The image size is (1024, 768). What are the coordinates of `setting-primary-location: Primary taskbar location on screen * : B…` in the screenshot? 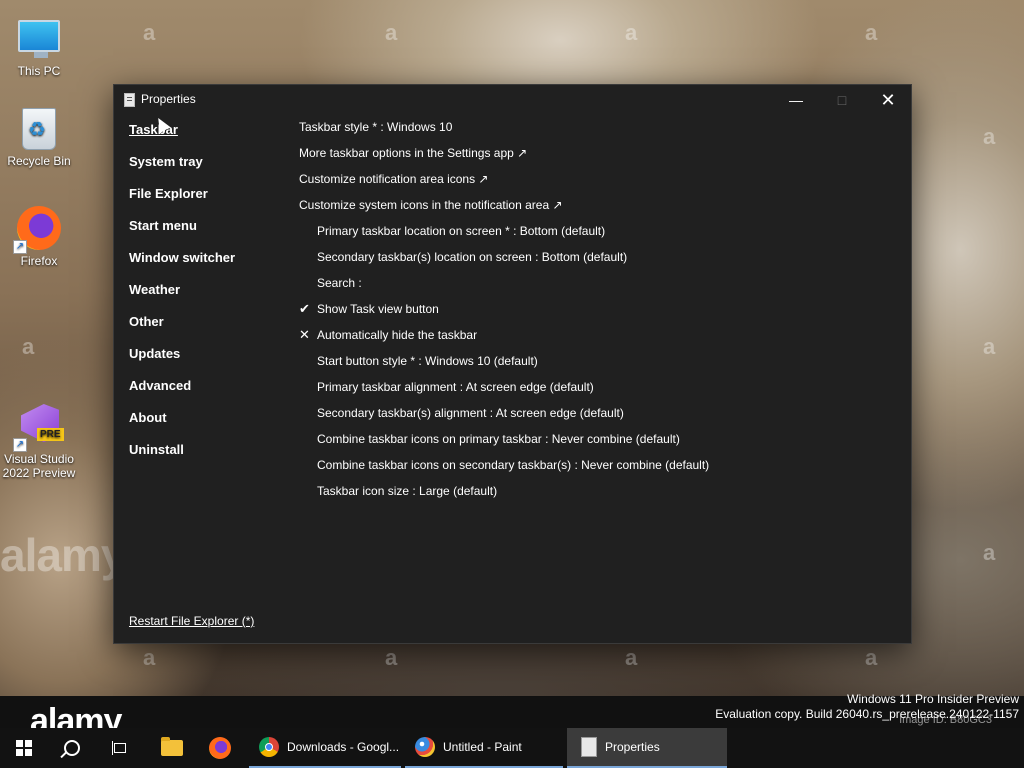 It's located at (504, 236).